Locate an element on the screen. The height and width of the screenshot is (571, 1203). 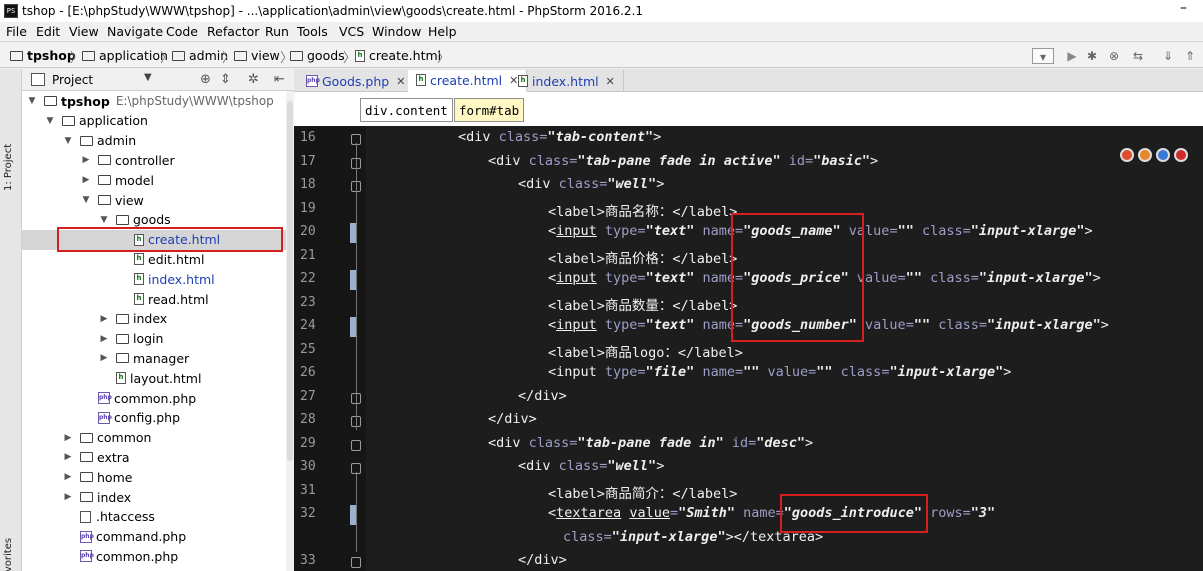
code-line: <label>商品简介：</label> is located at coordinates (642, 492).